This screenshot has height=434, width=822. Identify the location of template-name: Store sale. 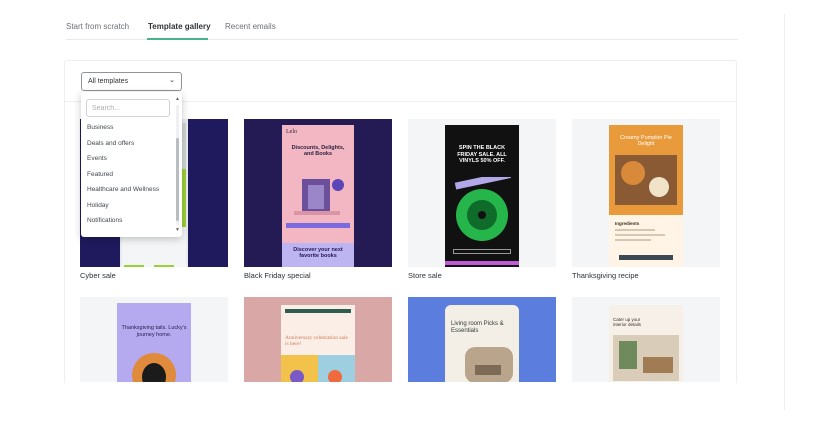
(425, 275).